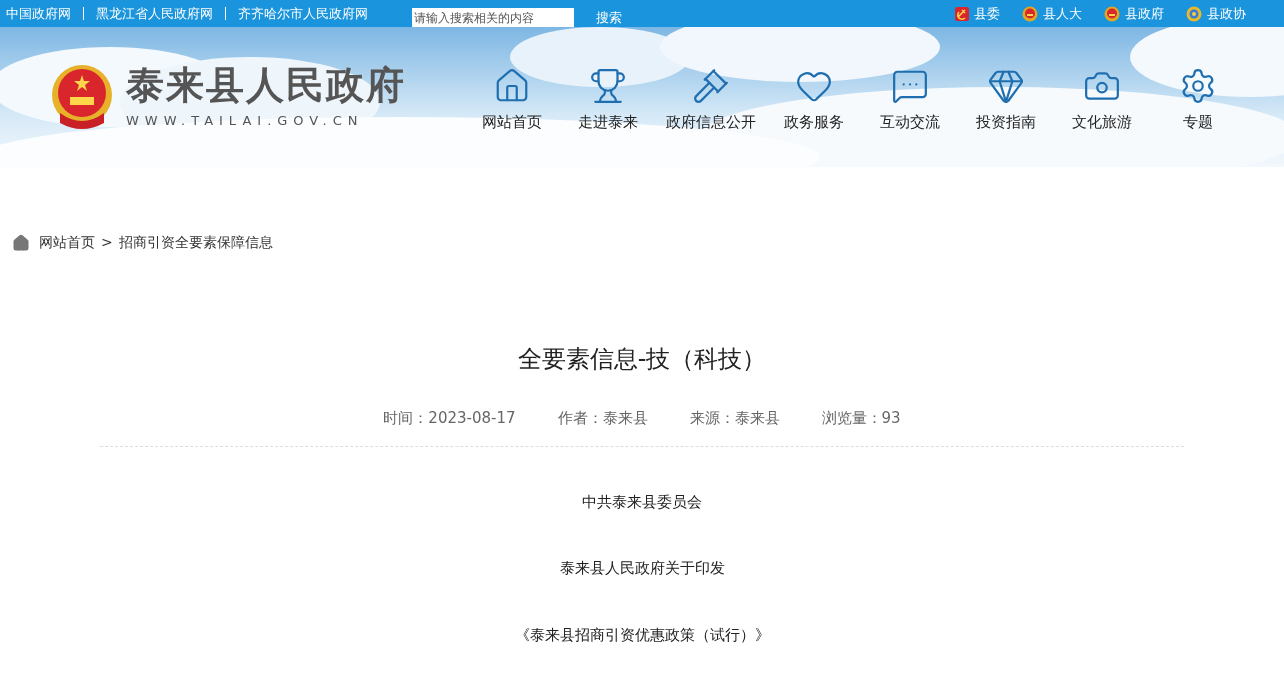 This screenshot has height=675, width=1284. I want to click on article-meta: 作者：泰来县, so click(602, 418).